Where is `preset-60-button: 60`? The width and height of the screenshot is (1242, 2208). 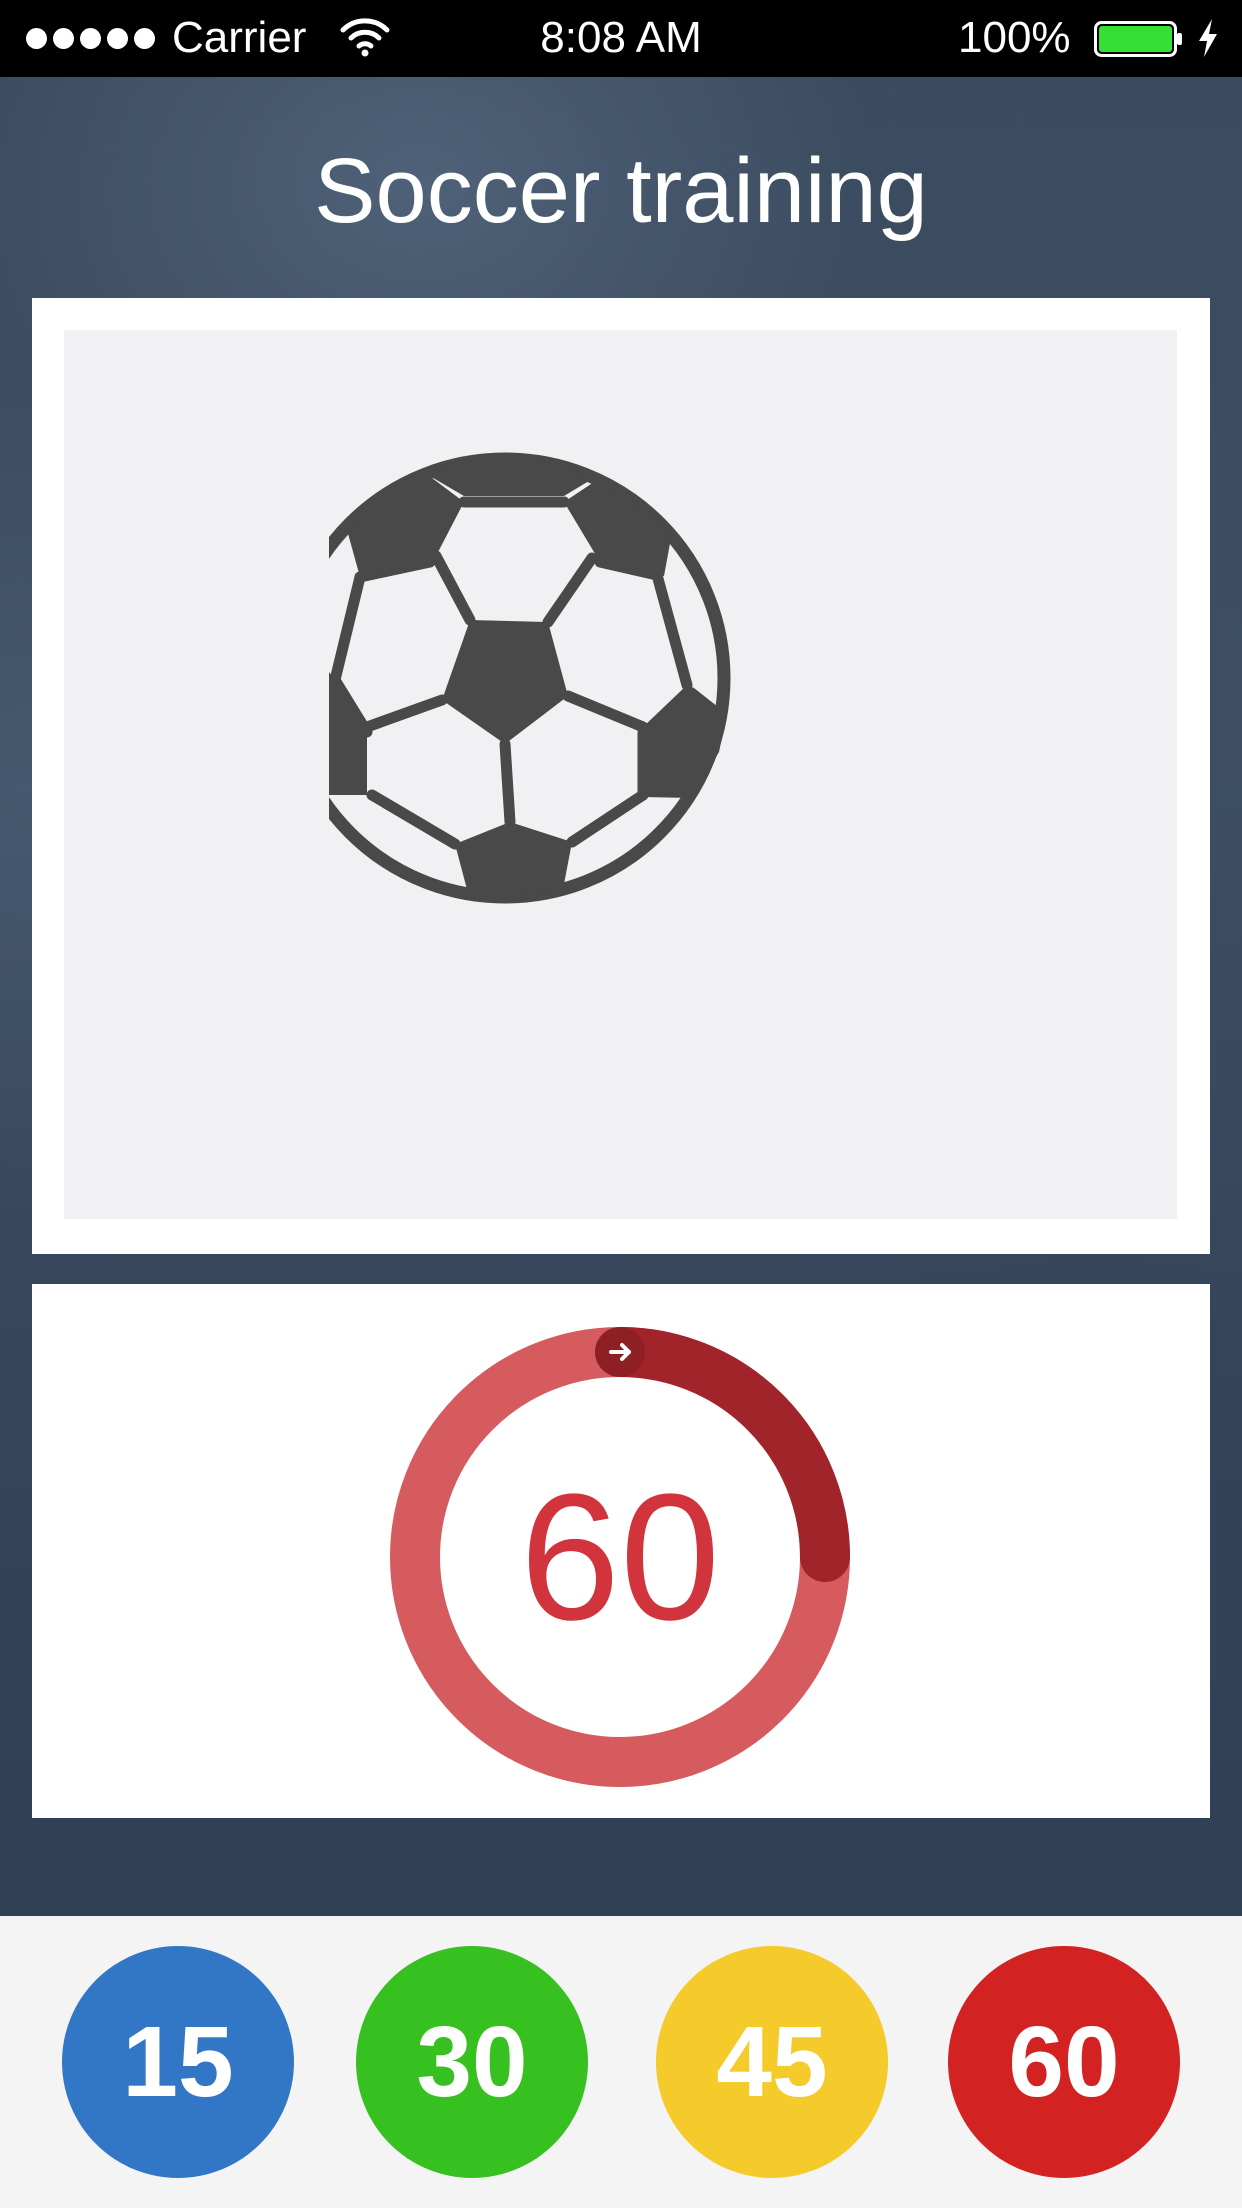
preset-60-button: 60 is located at coordinates (1064, 2062).